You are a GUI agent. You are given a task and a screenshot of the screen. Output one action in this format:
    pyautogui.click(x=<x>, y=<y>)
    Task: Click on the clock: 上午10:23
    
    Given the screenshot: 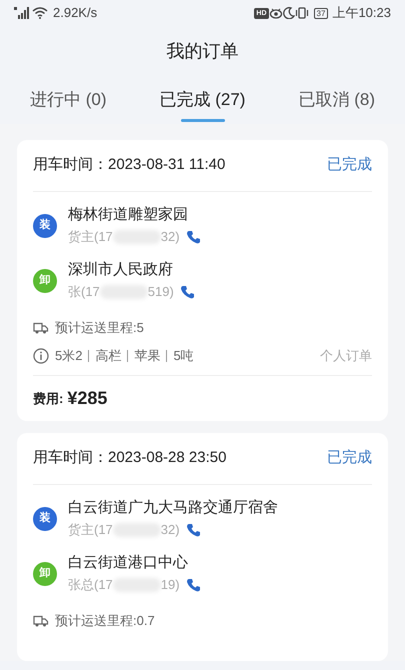 What is the action you would take?
    pyautogui.click(x=361, y=13)
    